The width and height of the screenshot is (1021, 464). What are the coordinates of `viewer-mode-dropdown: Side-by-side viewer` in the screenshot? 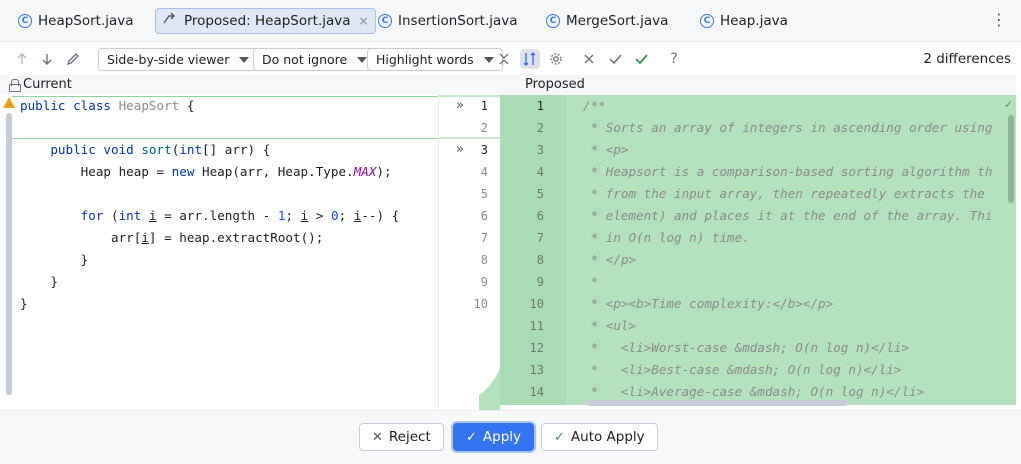 It's located at (178, 59).